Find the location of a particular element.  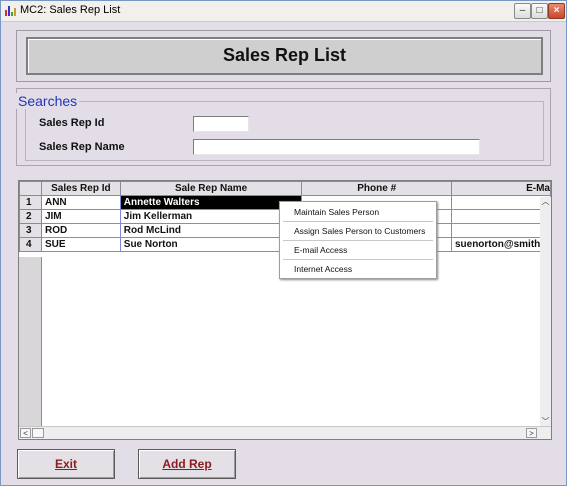

column-header-sales-rep-id: Sales Rep Id is located at coordinates (80, 188).